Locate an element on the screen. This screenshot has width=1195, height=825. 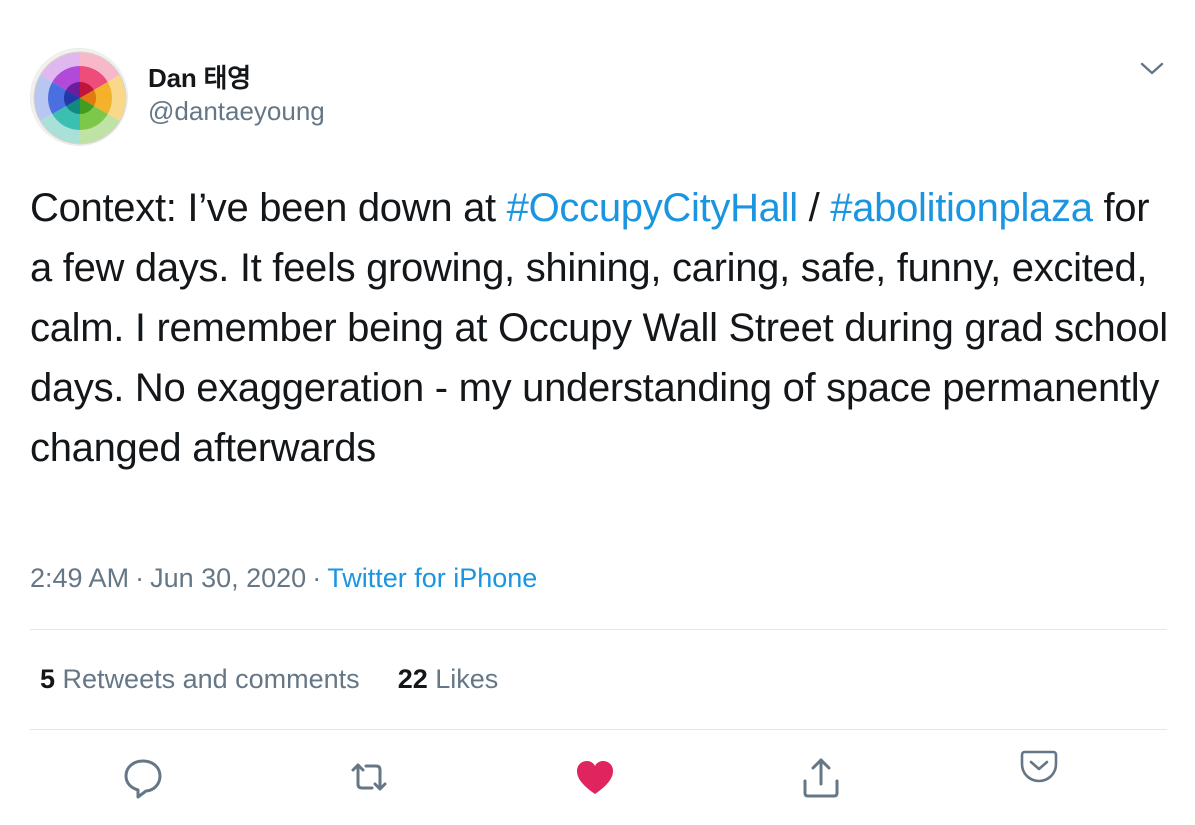
tweet-source-link: Twitter for iPhone is located at coordinates (432, 578).